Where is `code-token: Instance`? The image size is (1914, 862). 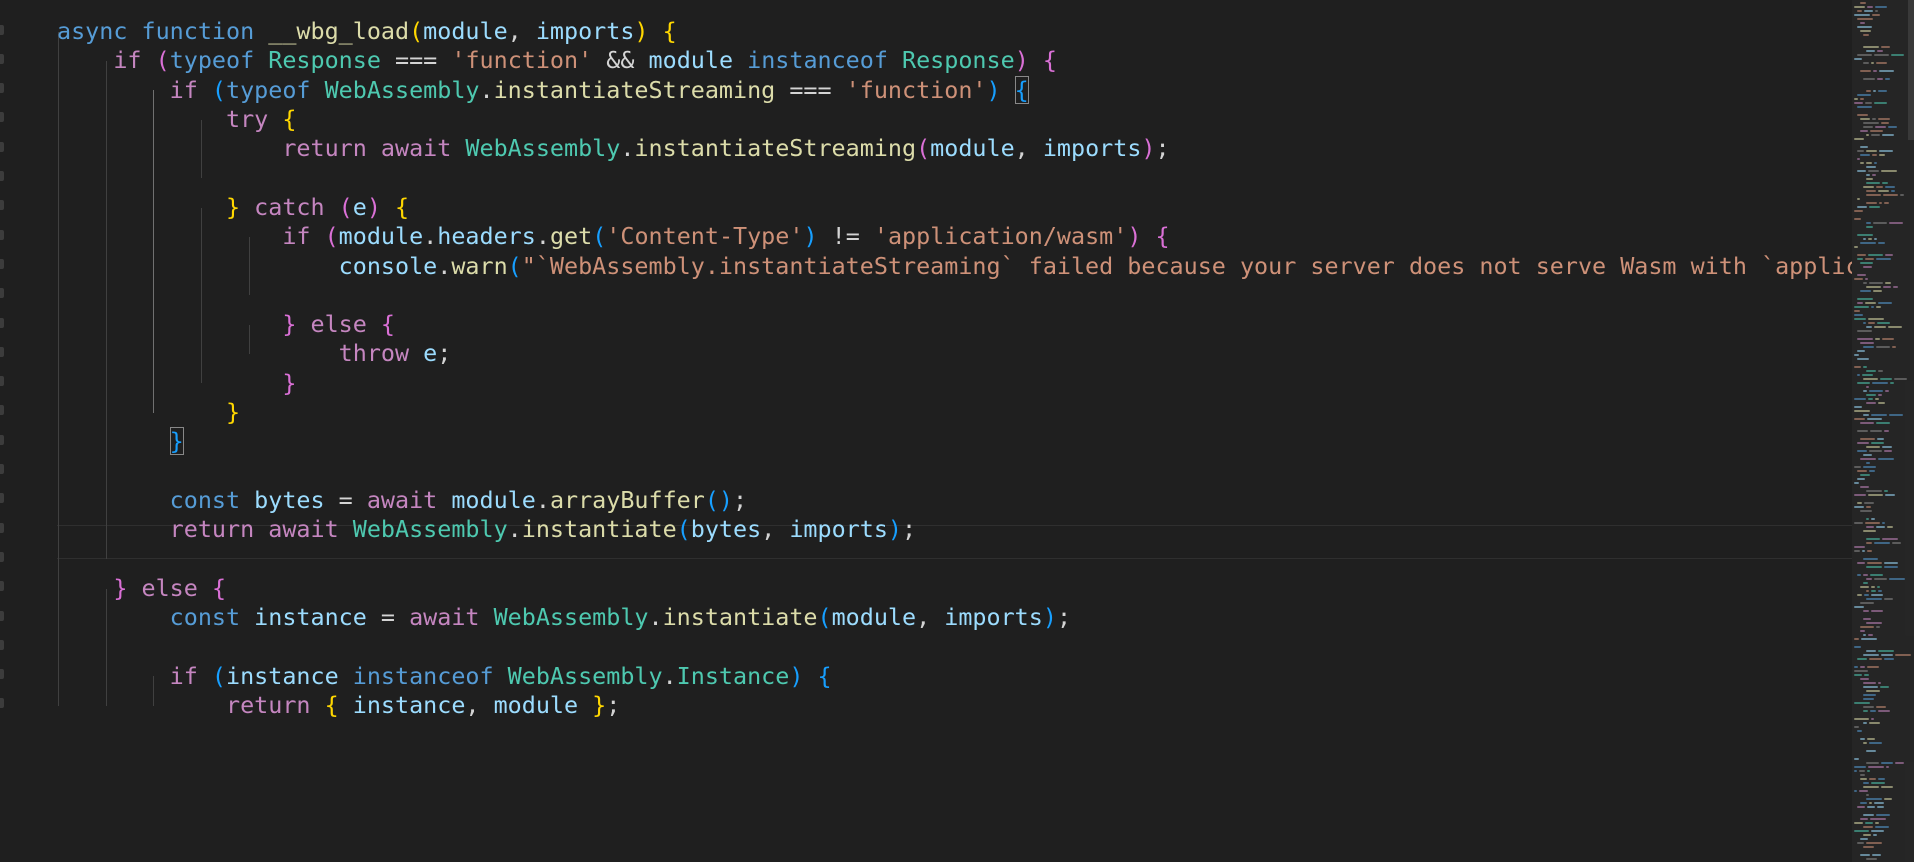 code-token: Instance is located at coordinates (733, 675).